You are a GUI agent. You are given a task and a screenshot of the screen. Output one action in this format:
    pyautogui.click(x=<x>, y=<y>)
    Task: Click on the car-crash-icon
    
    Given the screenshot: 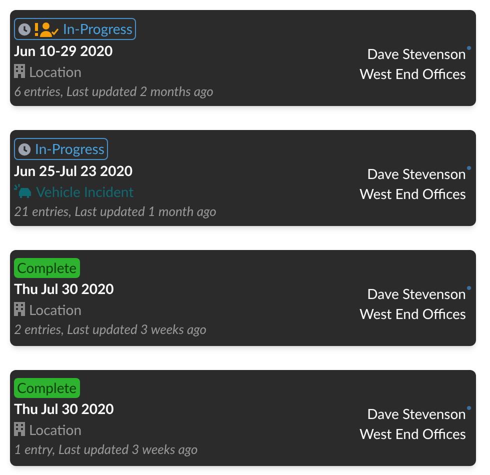 What is the action you would take?
    pyautogui.click(x=23, y=191)
    